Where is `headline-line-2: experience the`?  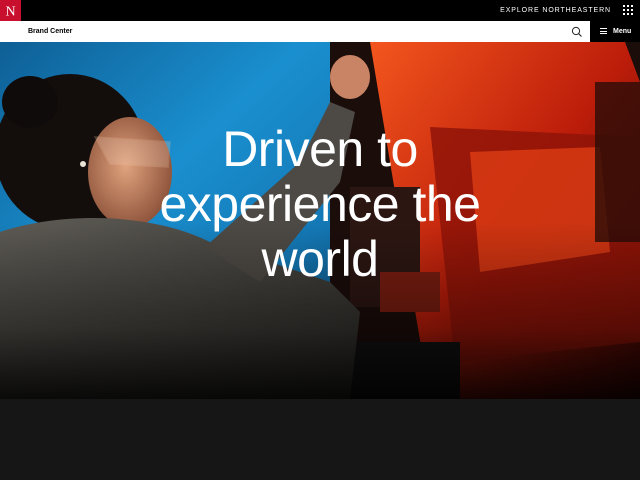 headline-line-2: experience the is located at coordinates (320, 204).